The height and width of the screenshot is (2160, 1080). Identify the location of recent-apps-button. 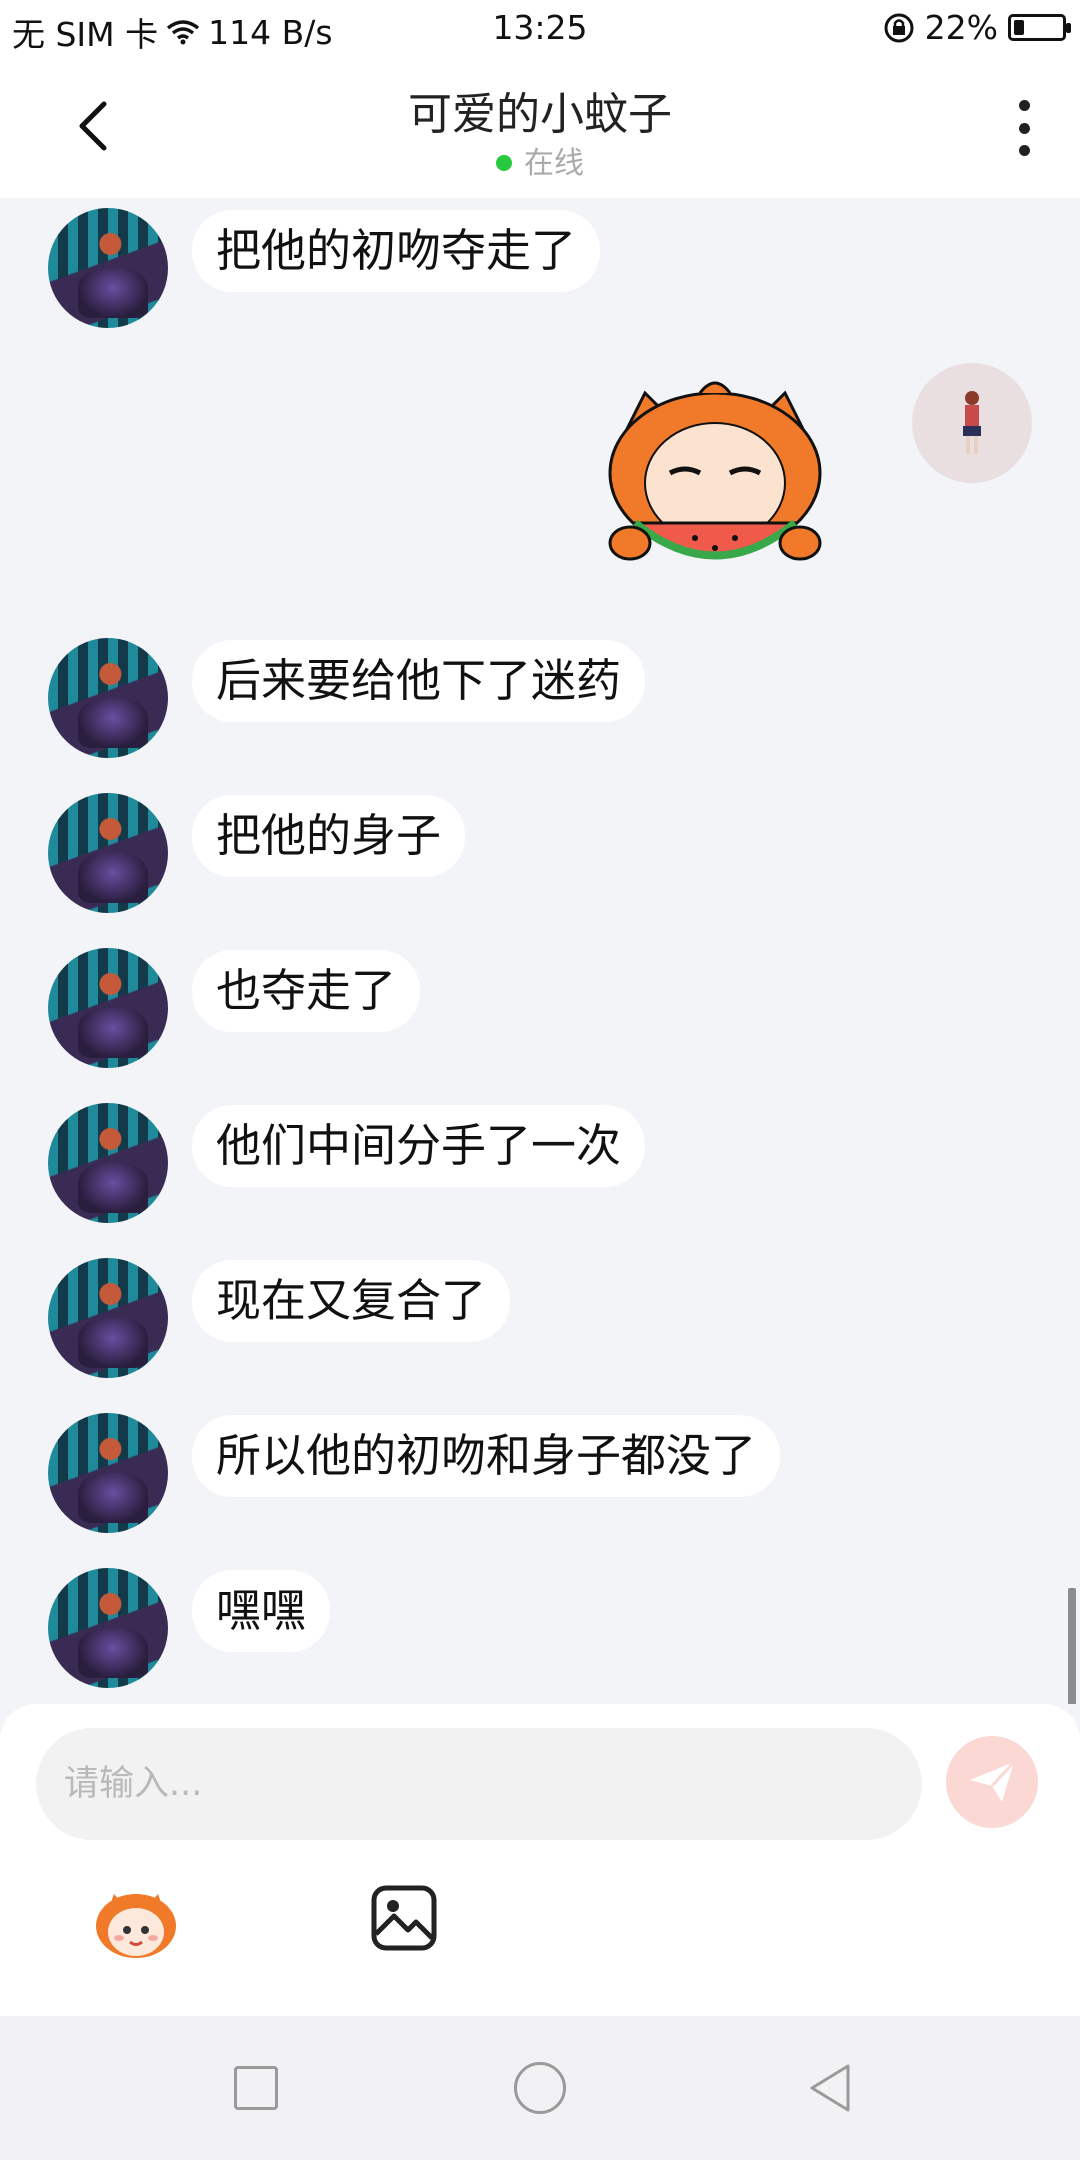
(256, 2088).